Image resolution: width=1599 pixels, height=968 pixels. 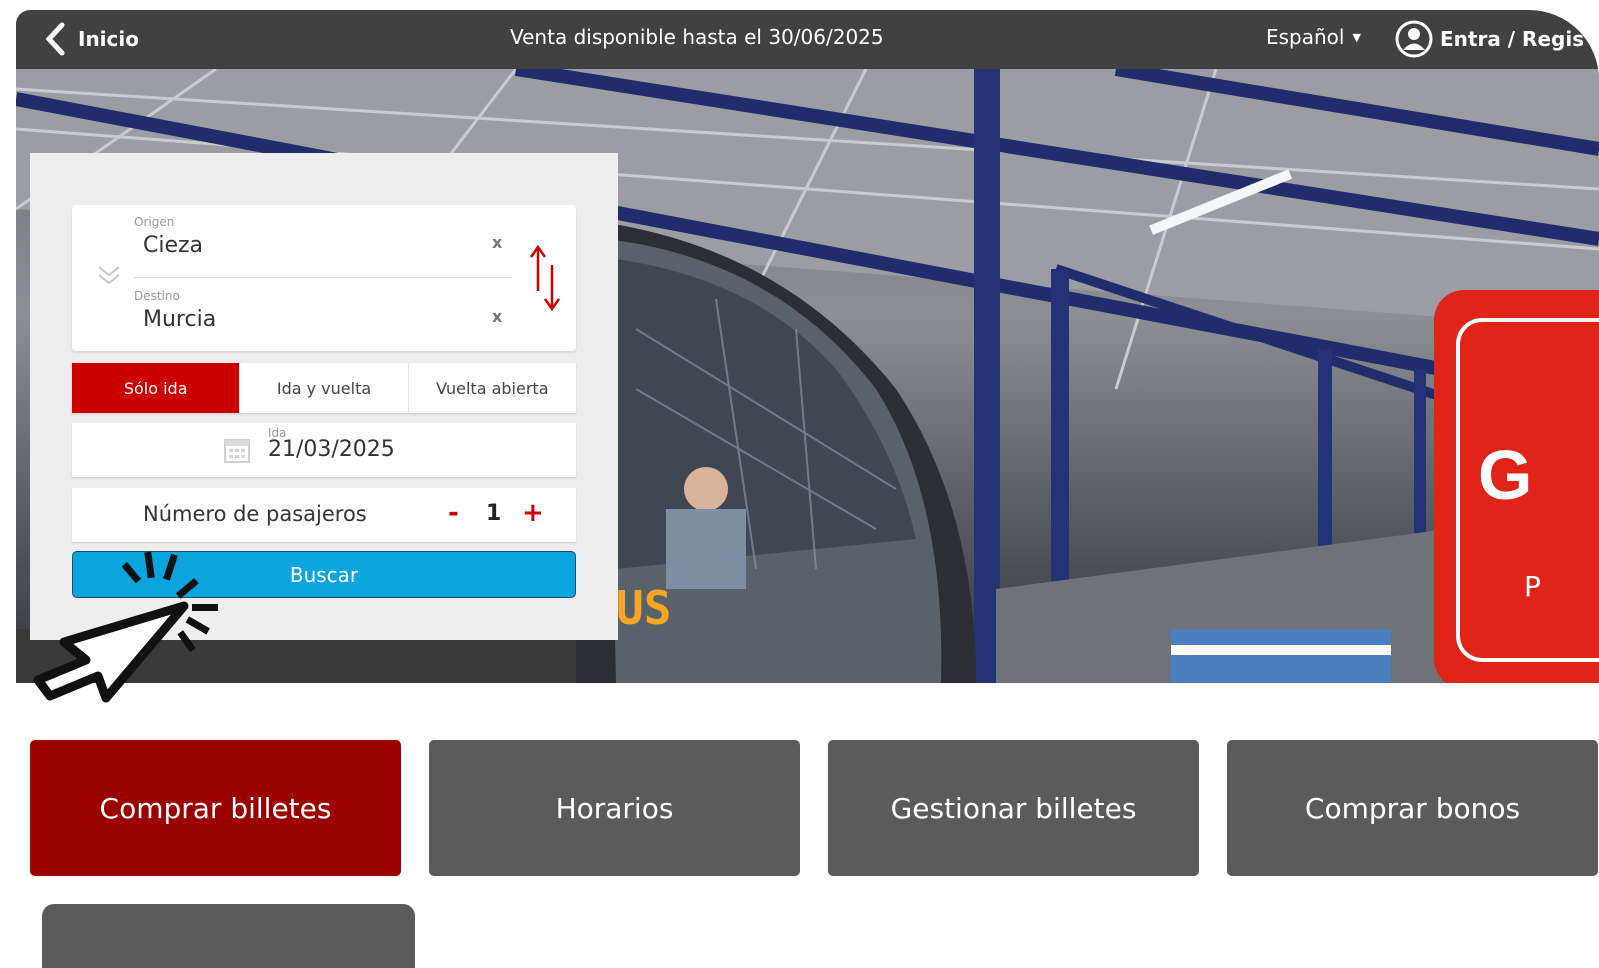 What do you see at coordinates (331, 449) in the screenshot?
I see `departure-date-value: 21/03/2025` at bounding box center [331, 449].